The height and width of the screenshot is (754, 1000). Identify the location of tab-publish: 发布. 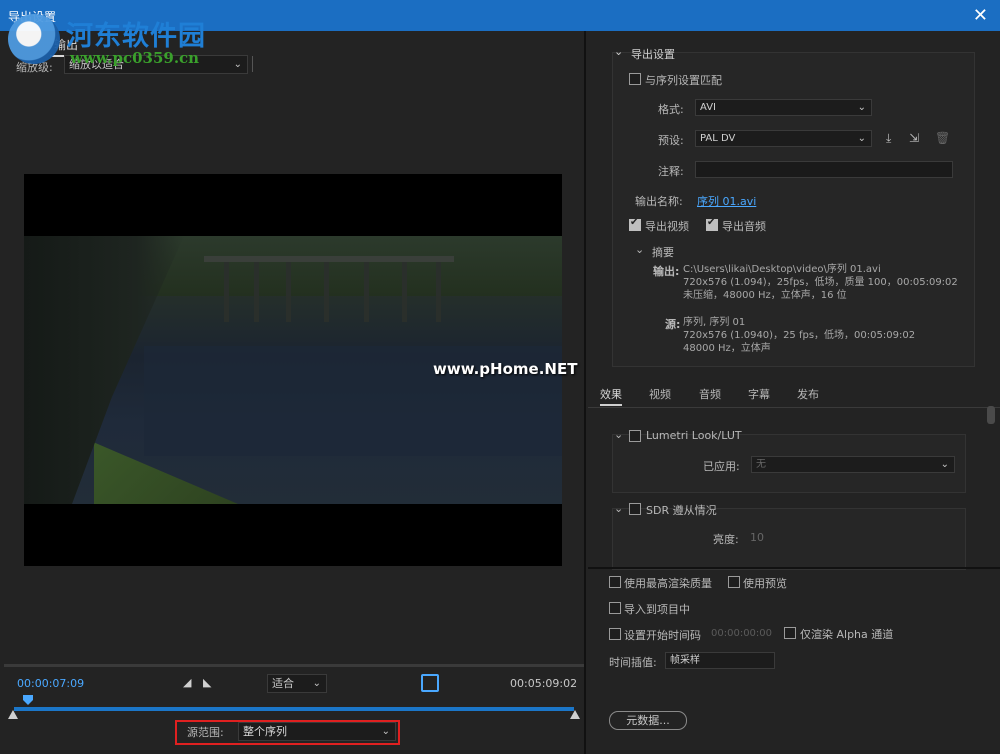
(808, 394).